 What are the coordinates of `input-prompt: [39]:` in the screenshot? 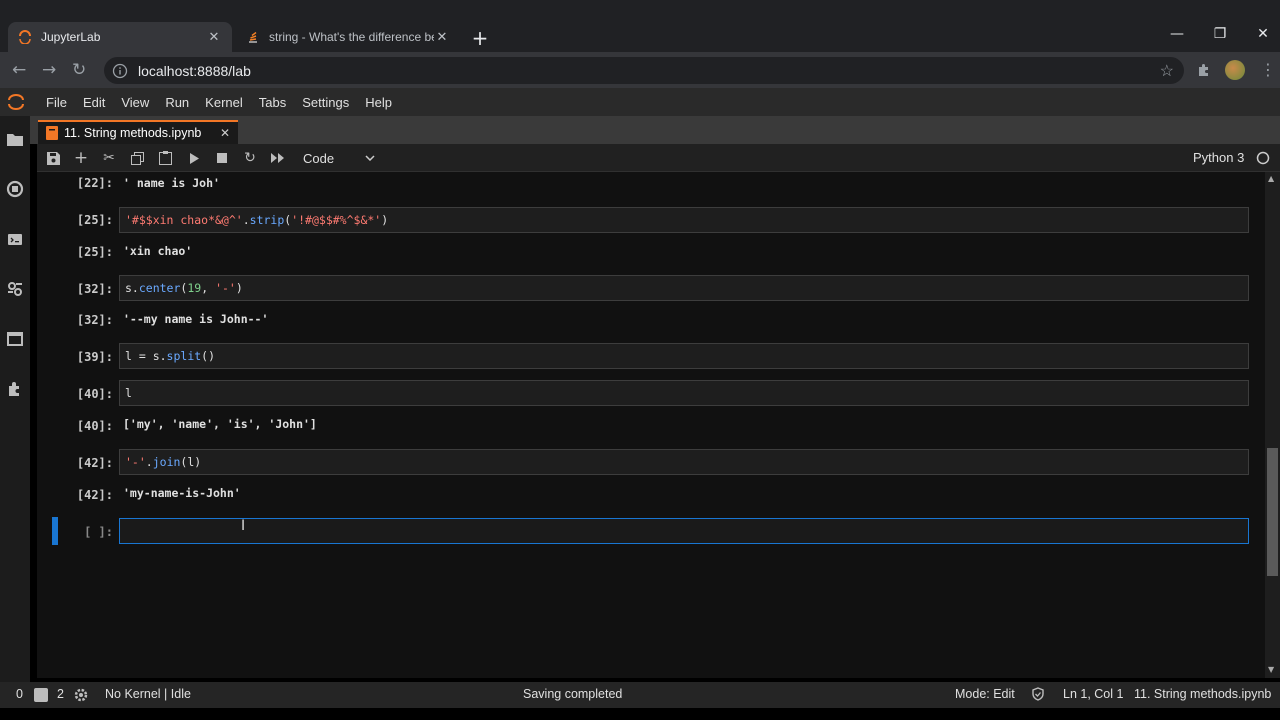 It's located at (94, 357).